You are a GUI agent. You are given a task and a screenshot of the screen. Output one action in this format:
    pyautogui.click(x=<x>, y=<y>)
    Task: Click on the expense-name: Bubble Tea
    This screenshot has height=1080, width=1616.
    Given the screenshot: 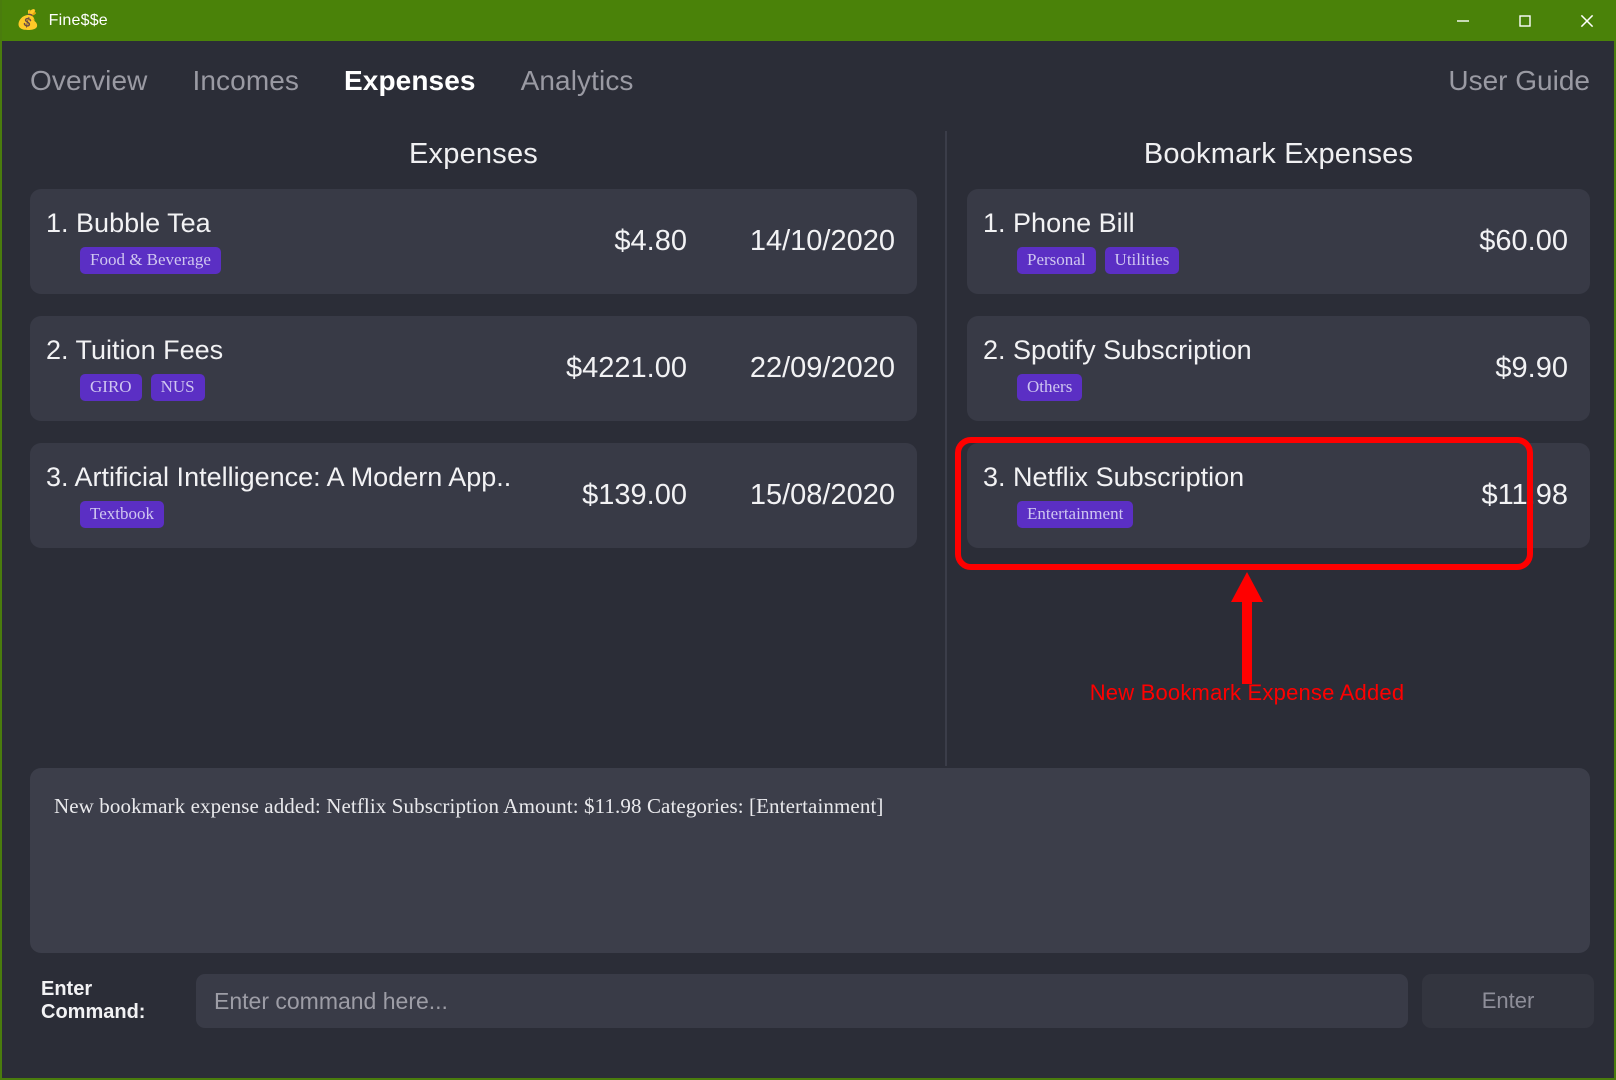 What is the action you would take?
    pyautogui.click(x=143, y=223)
    